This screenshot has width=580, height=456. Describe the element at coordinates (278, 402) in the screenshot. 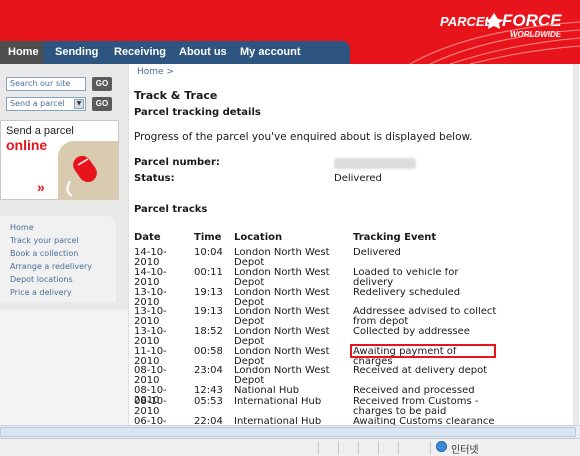

I see `cell-location: International Hub` at that location.